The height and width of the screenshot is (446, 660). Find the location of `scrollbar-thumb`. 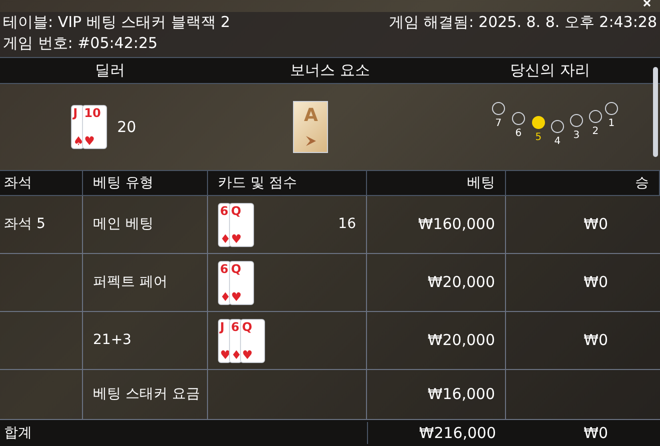

scrollbar-thumb is located at coordinates (655, 112).